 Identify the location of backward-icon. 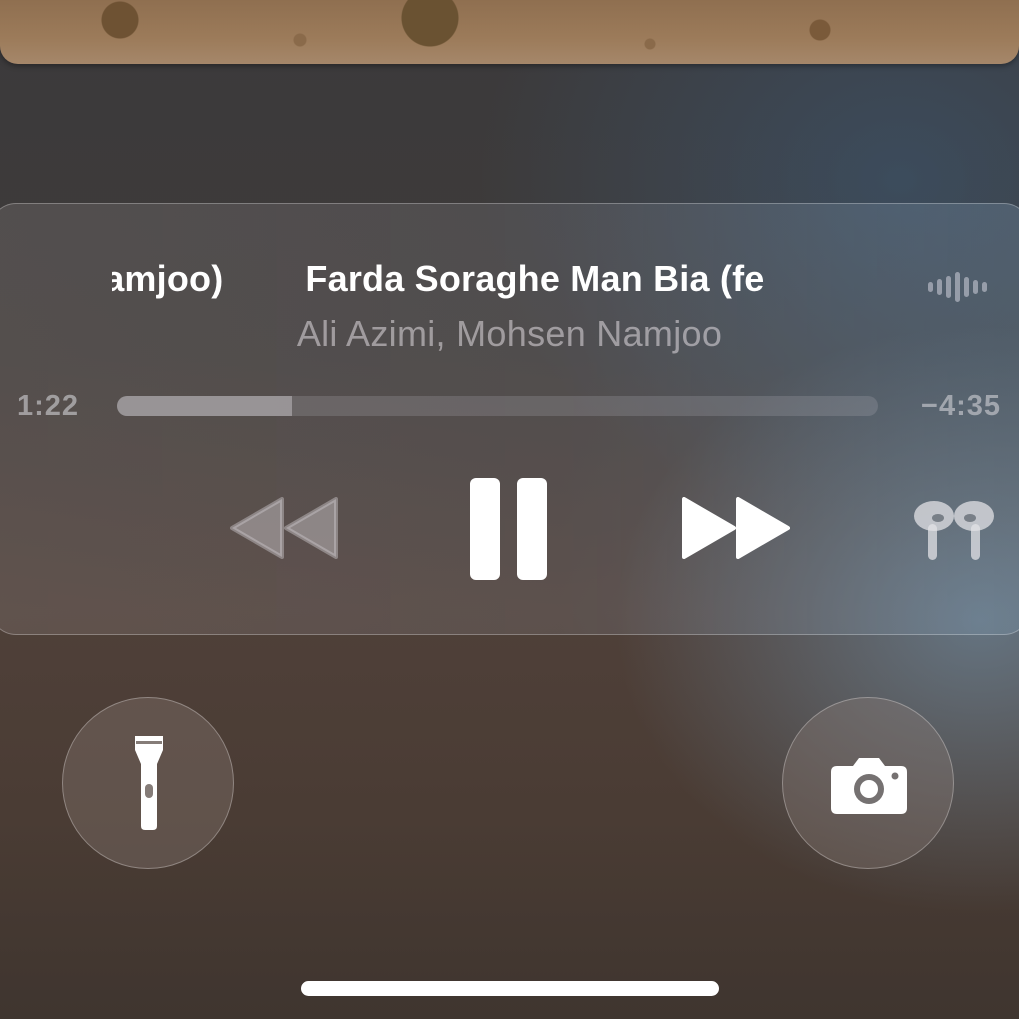
(284, 528).